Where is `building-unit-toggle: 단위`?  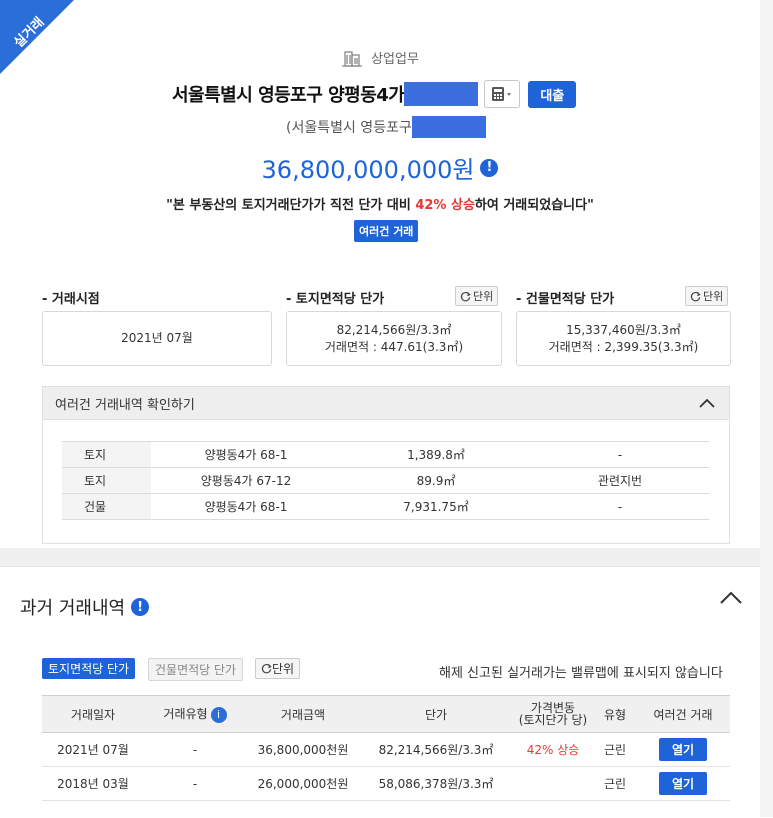
building-unit-toggle: 단위 is located at coordinates (707, 296).